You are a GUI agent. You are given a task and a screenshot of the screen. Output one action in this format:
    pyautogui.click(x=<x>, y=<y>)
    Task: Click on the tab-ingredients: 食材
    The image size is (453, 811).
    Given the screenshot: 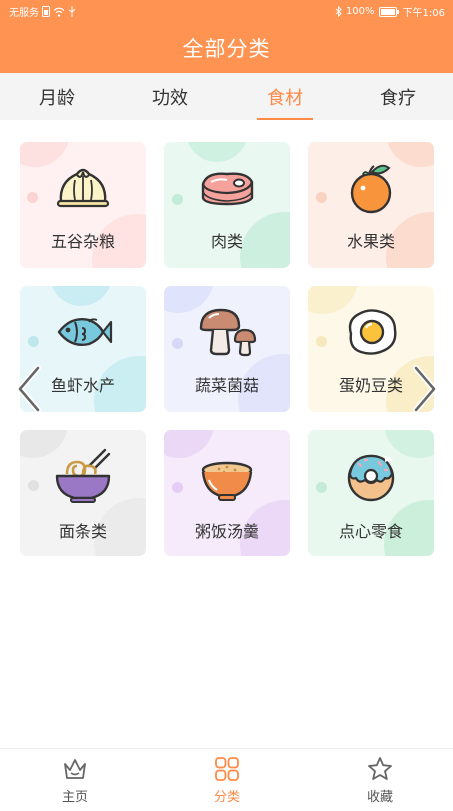 What is the action you would take?
    pyautogui.click(x=285, y=96)
    